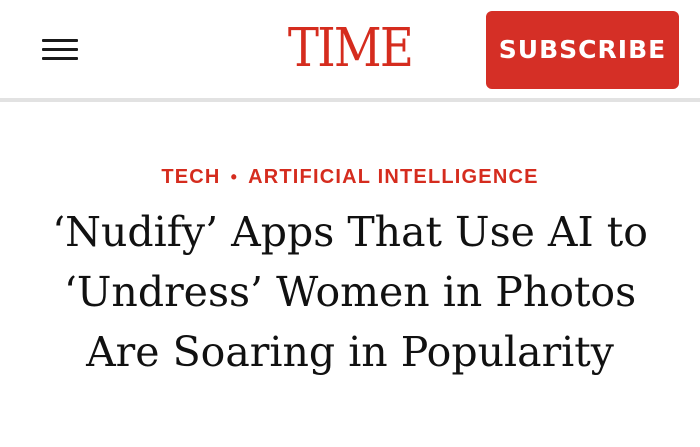 Image resolution: width=700 pixels, height=447 pixels. I want to click on subscribe-button: SUBSCRIBE, so click(582, 50).